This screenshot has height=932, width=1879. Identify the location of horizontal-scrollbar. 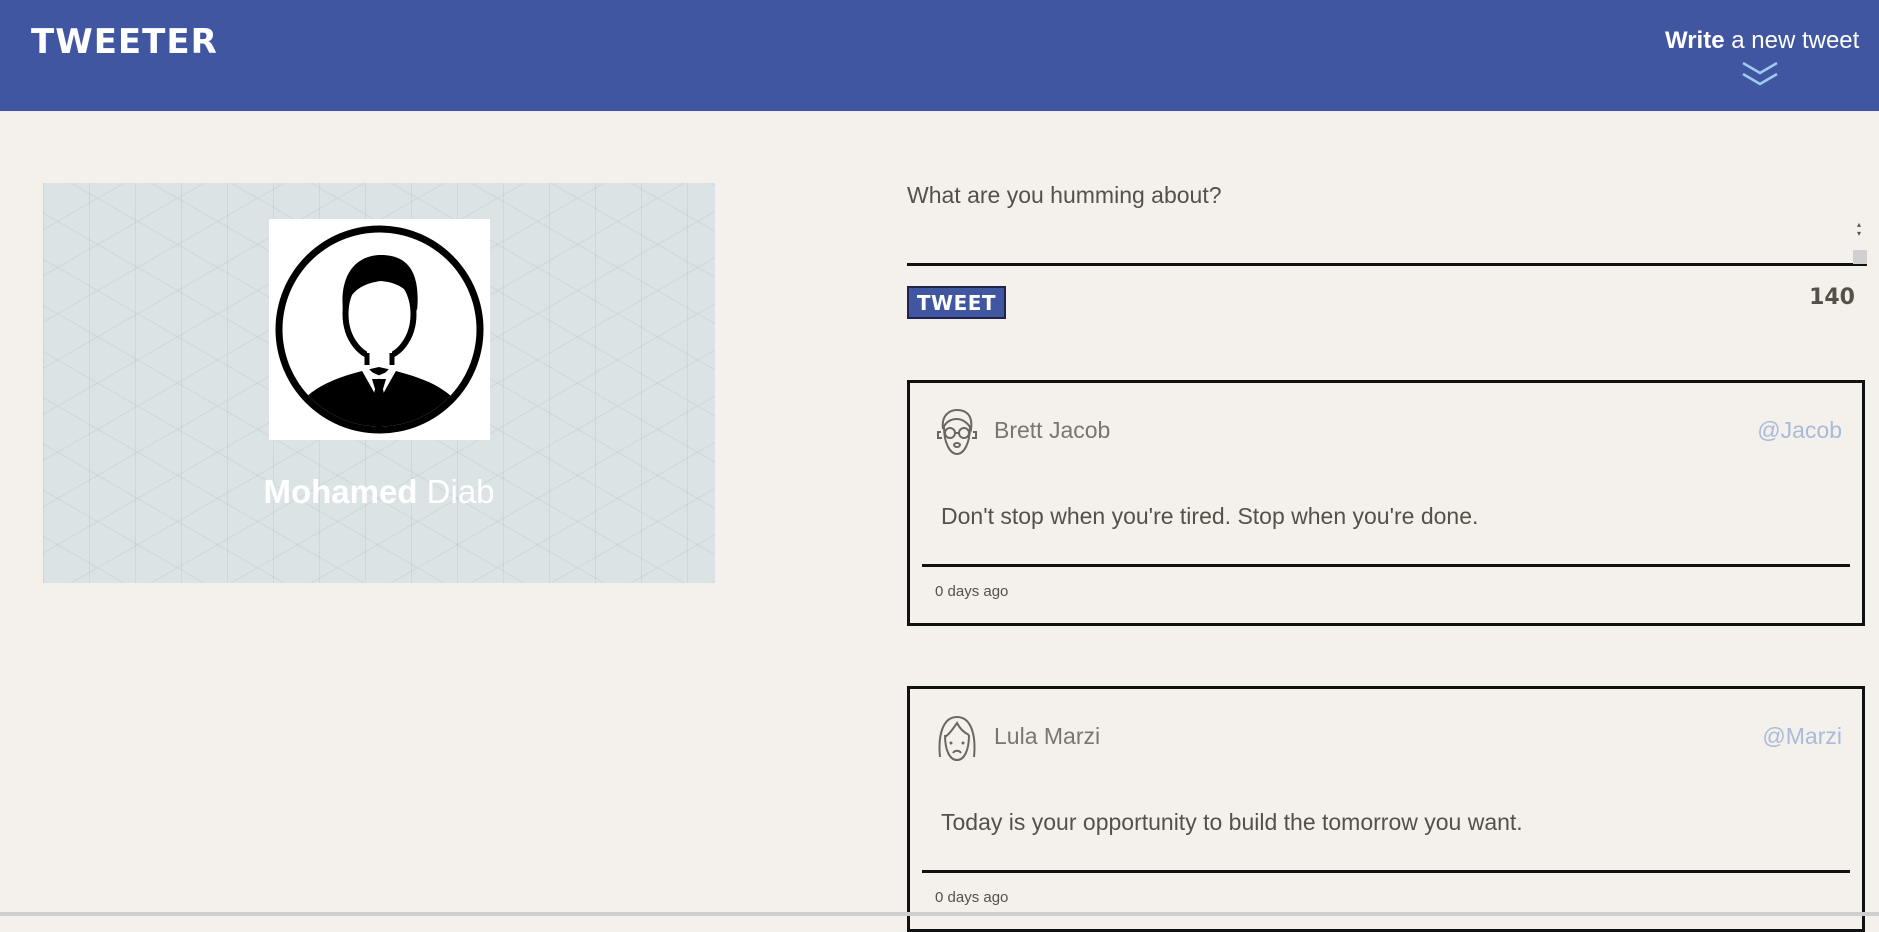
(939, 914).